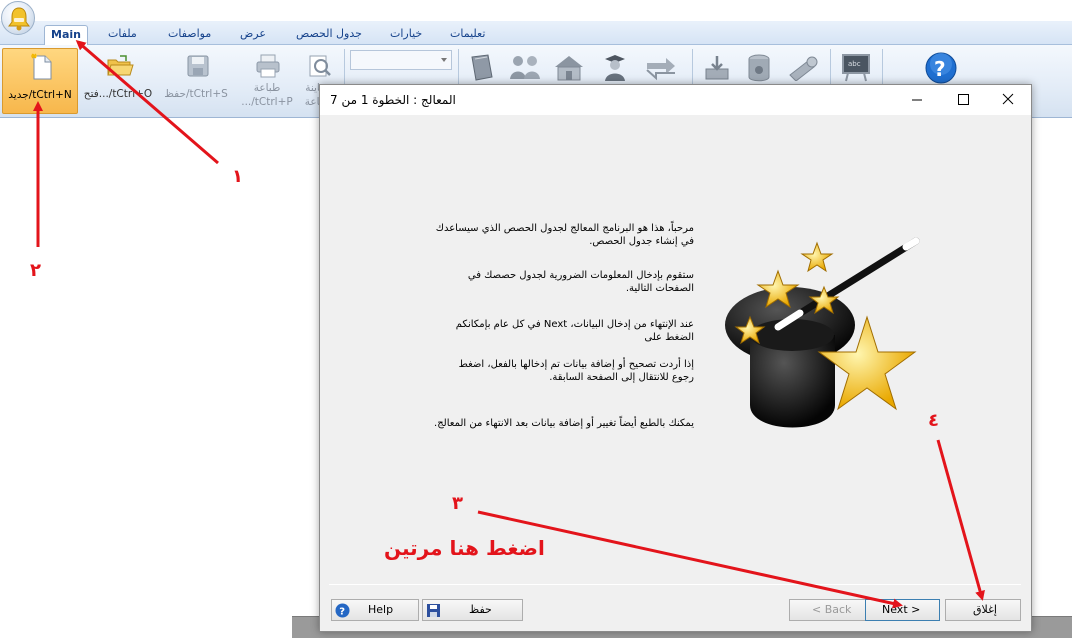 This screenshot has width=1072, height=638. I want to click on annotation-marker-2: ٢, so click(35, 270).